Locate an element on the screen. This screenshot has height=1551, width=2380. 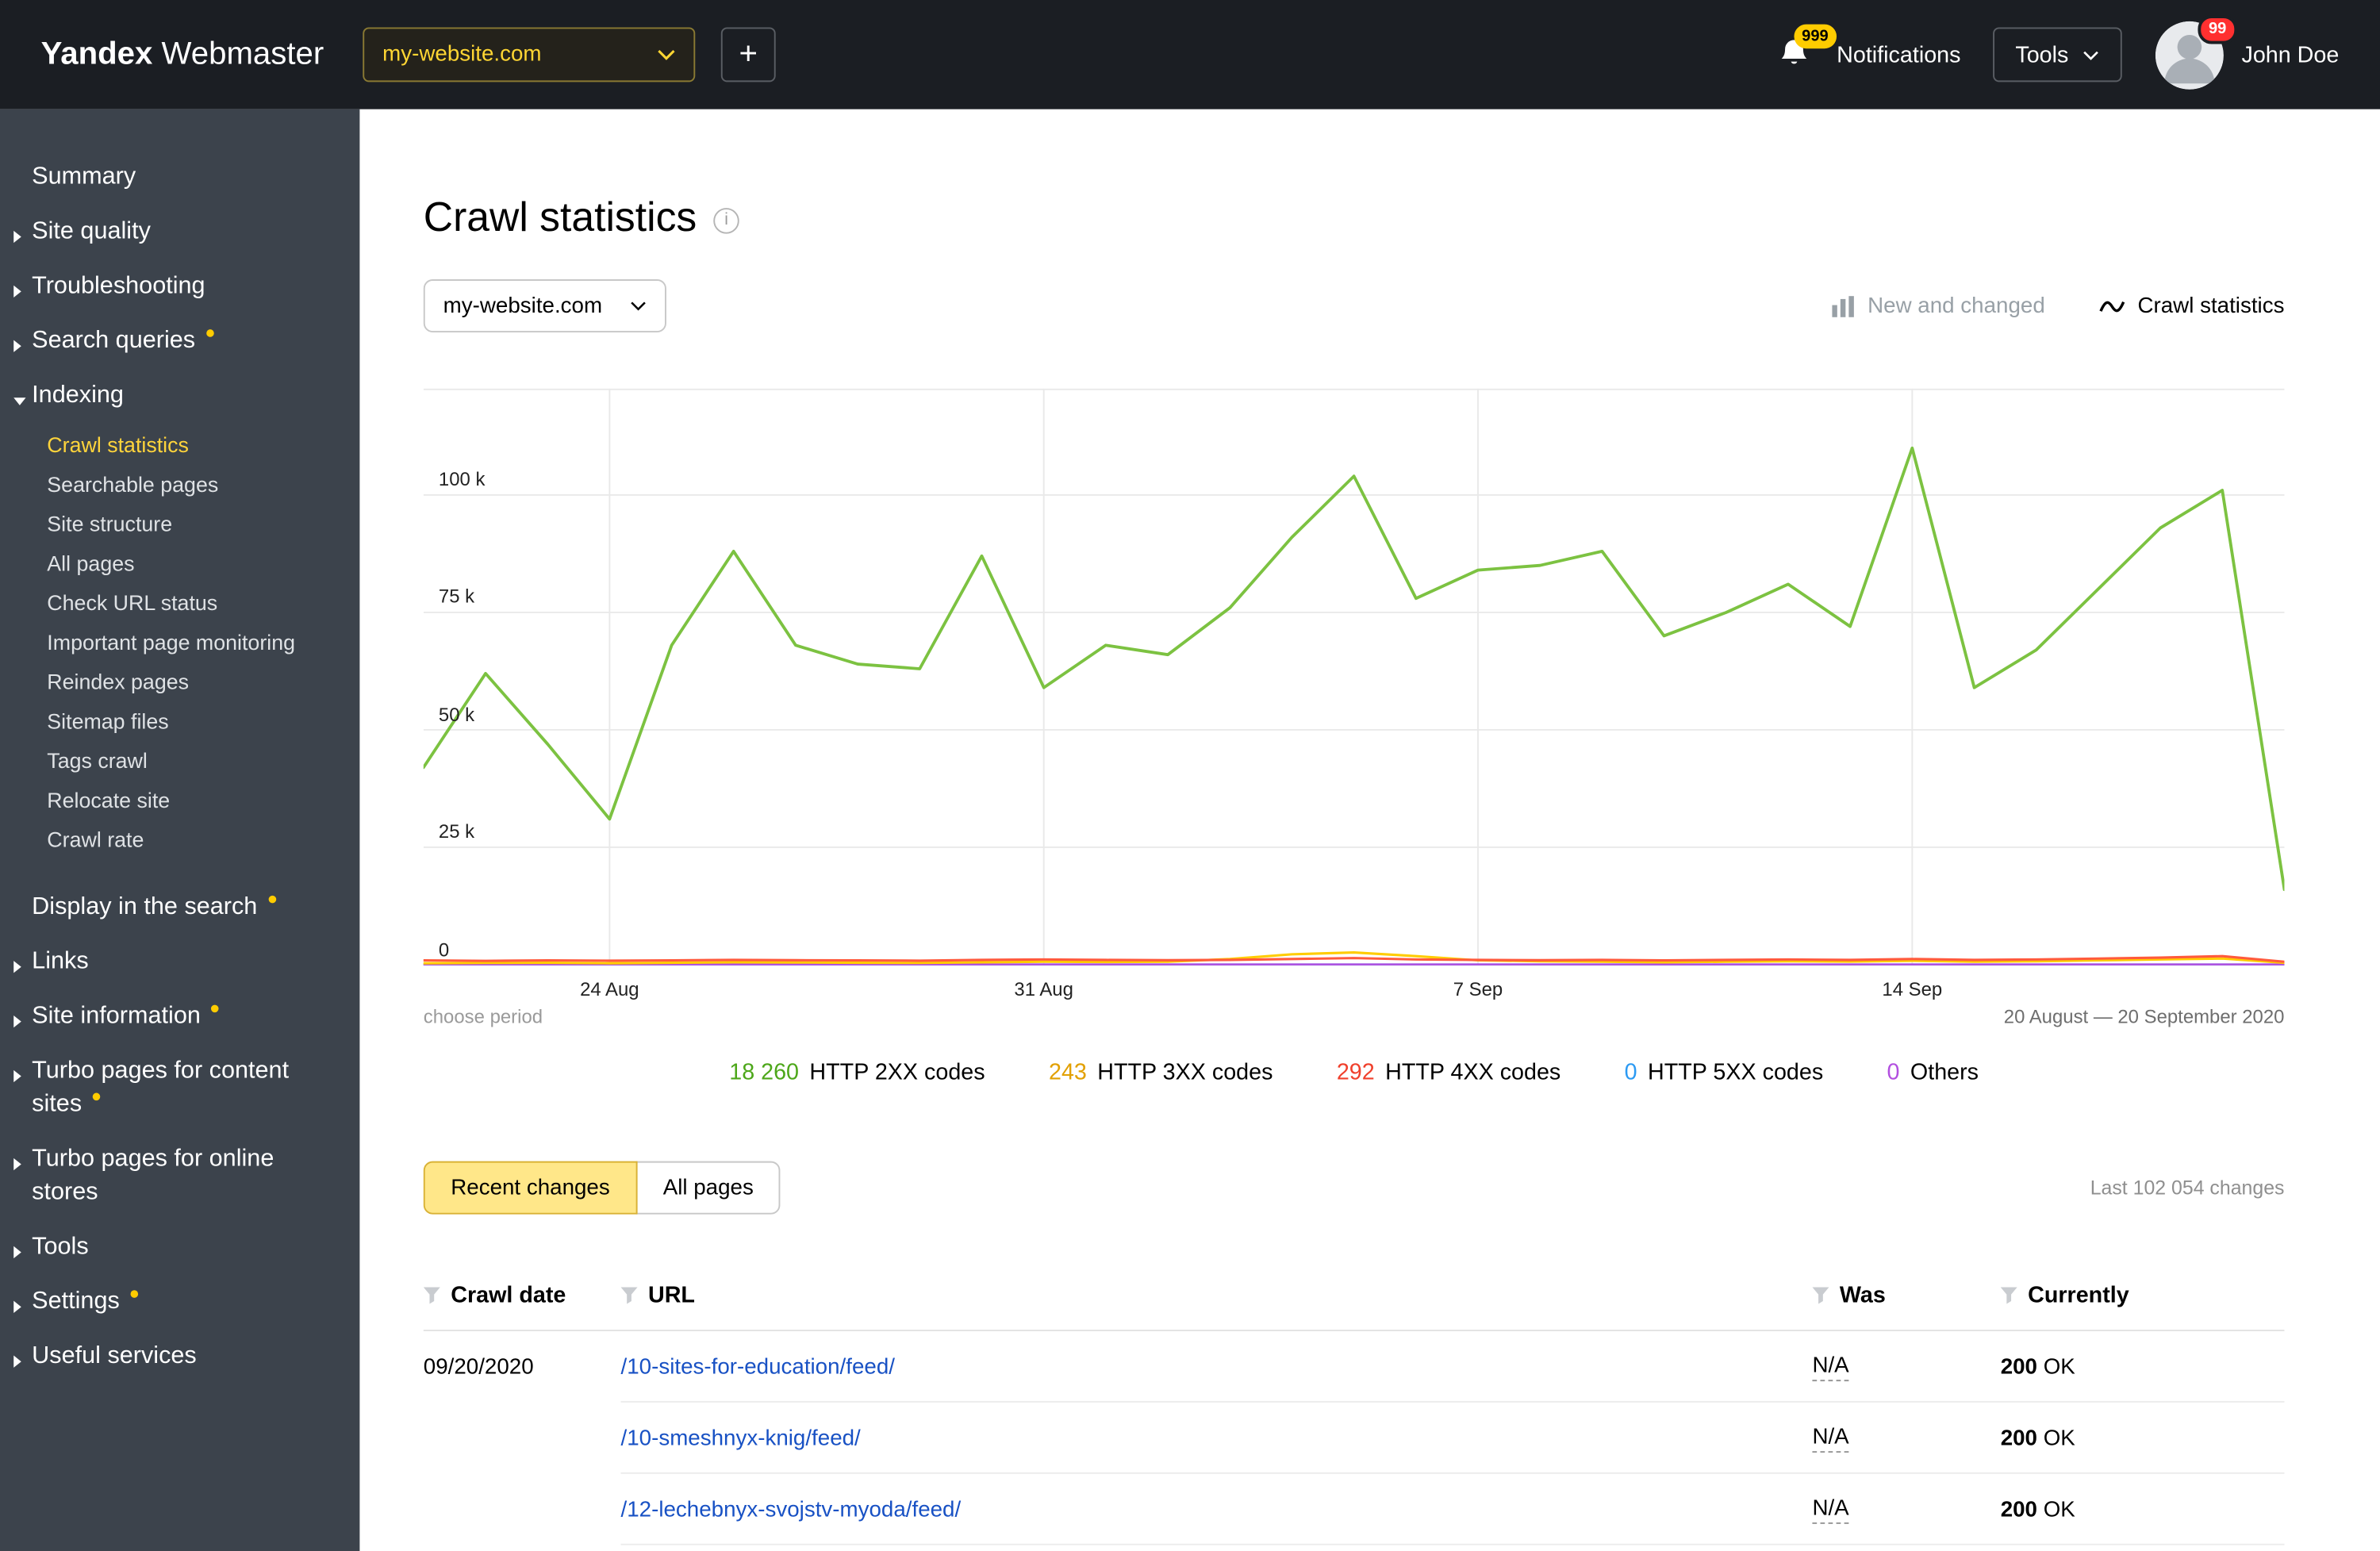
legend-item-http-2xx-codes: 18 260 HTTP 2XX codes is located at coordinates (857, 1072).